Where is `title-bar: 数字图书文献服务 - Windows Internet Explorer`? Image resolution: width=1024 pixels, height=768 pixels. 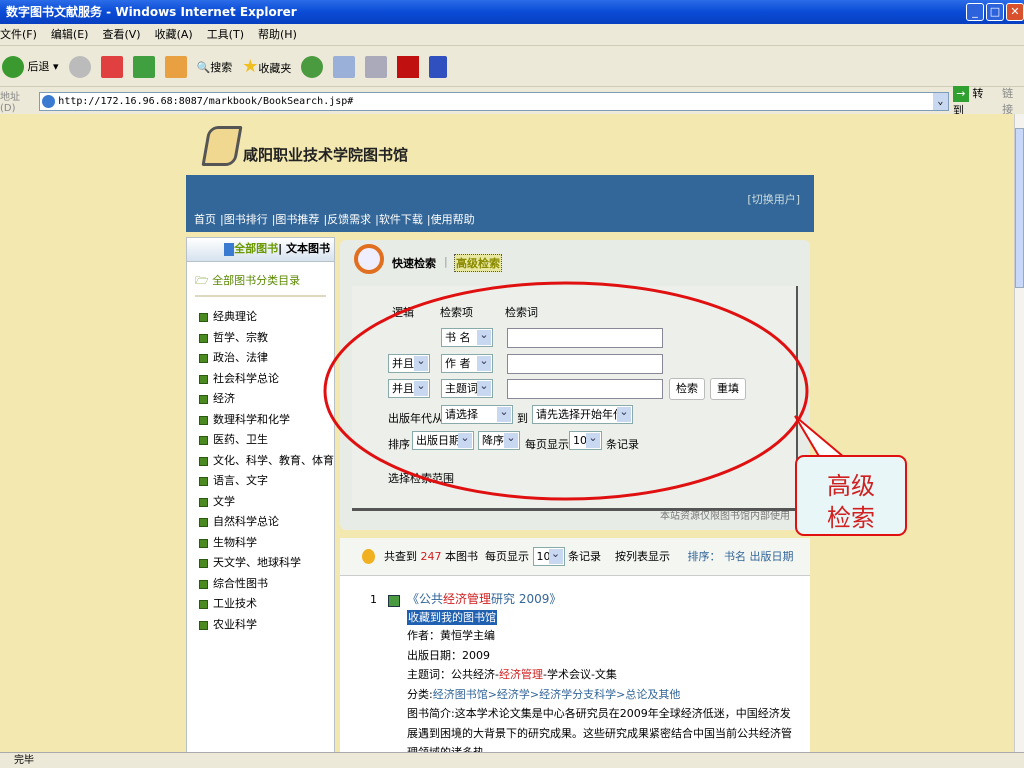 title-bar: 数字图书文献服务 - Windows Internet Explorer is located at coordinates (512, 12).